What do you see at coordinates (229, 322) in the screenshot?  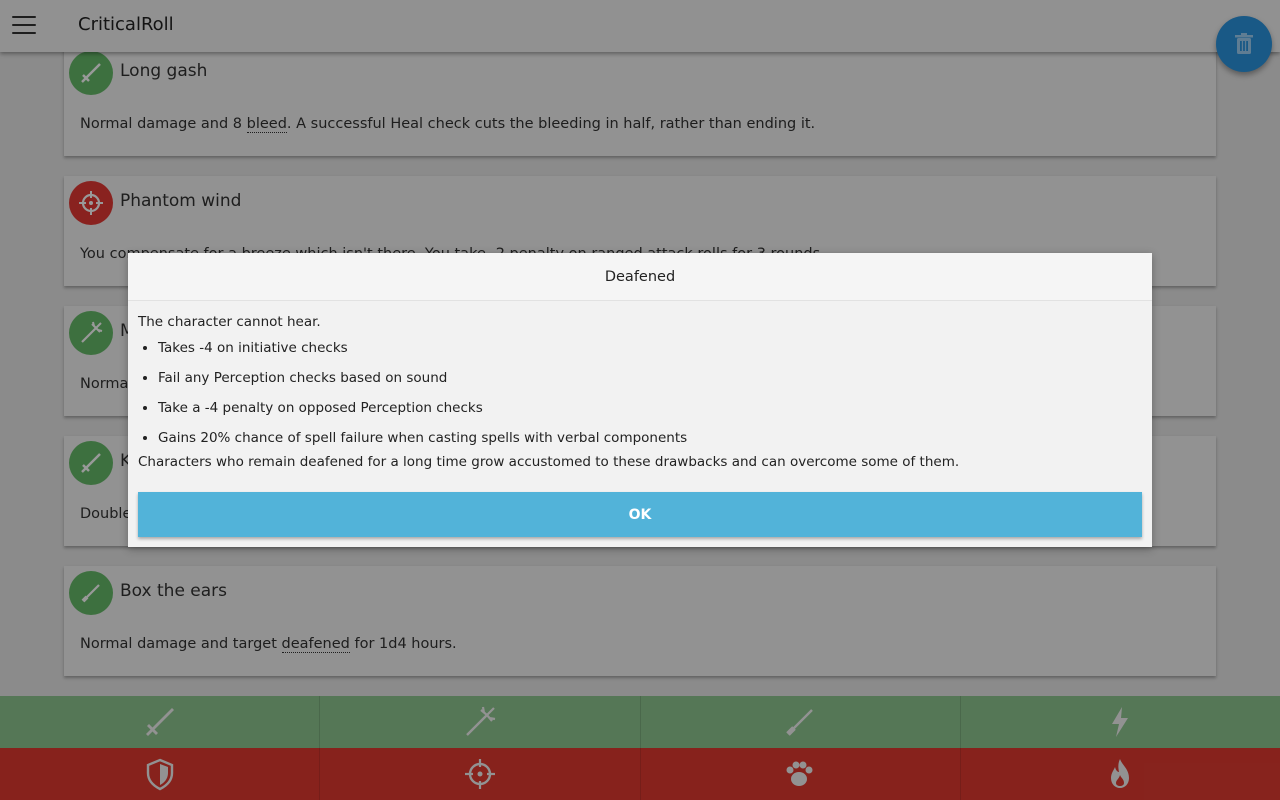 I see `dialog-intro: The character cannot hear.` at bounding box center [229, 322].